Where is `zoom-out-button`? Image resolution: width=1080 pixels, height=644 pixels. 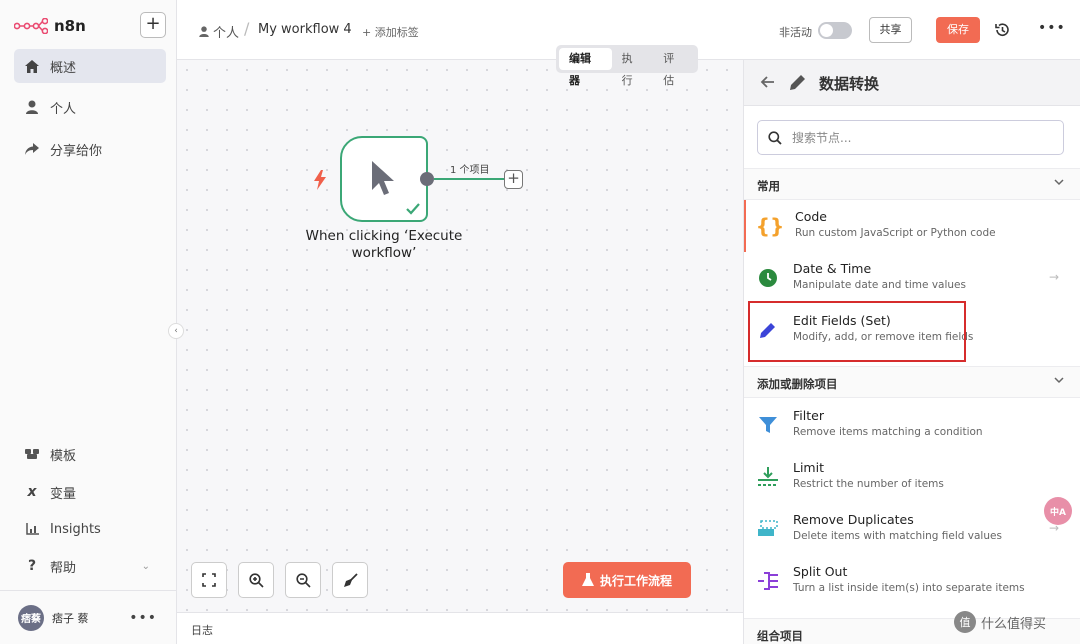
zoom-out-button is located at coordinates (303, 580).